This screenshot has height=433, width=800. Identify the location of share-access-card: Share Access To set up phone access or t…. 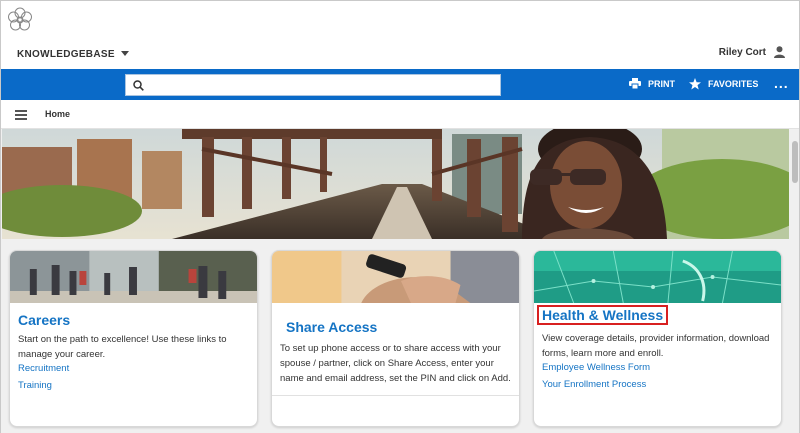
(395, 338).